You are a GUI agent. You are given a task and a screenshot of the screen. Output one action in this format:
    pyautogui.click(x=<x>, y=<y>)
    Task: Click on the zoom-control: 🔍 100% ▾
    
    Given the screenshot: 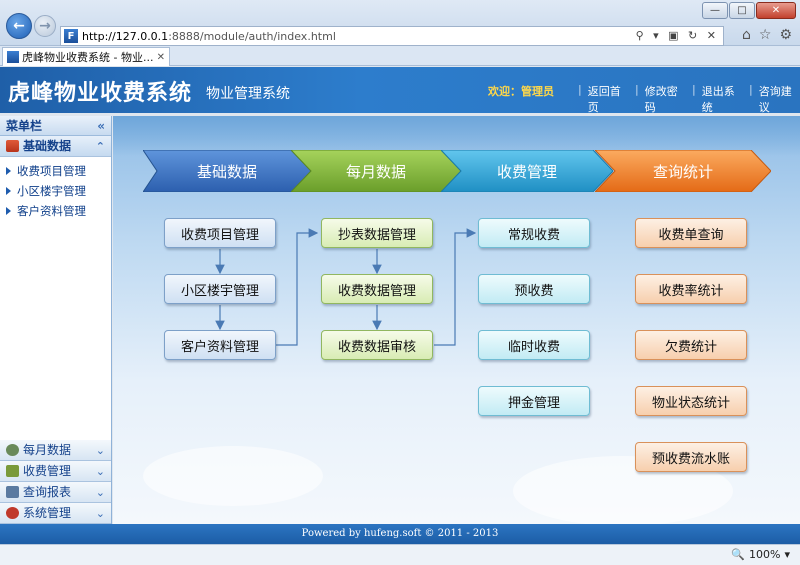 What is the action you would take?
    pyautogui.click(x=760, y=554)
    